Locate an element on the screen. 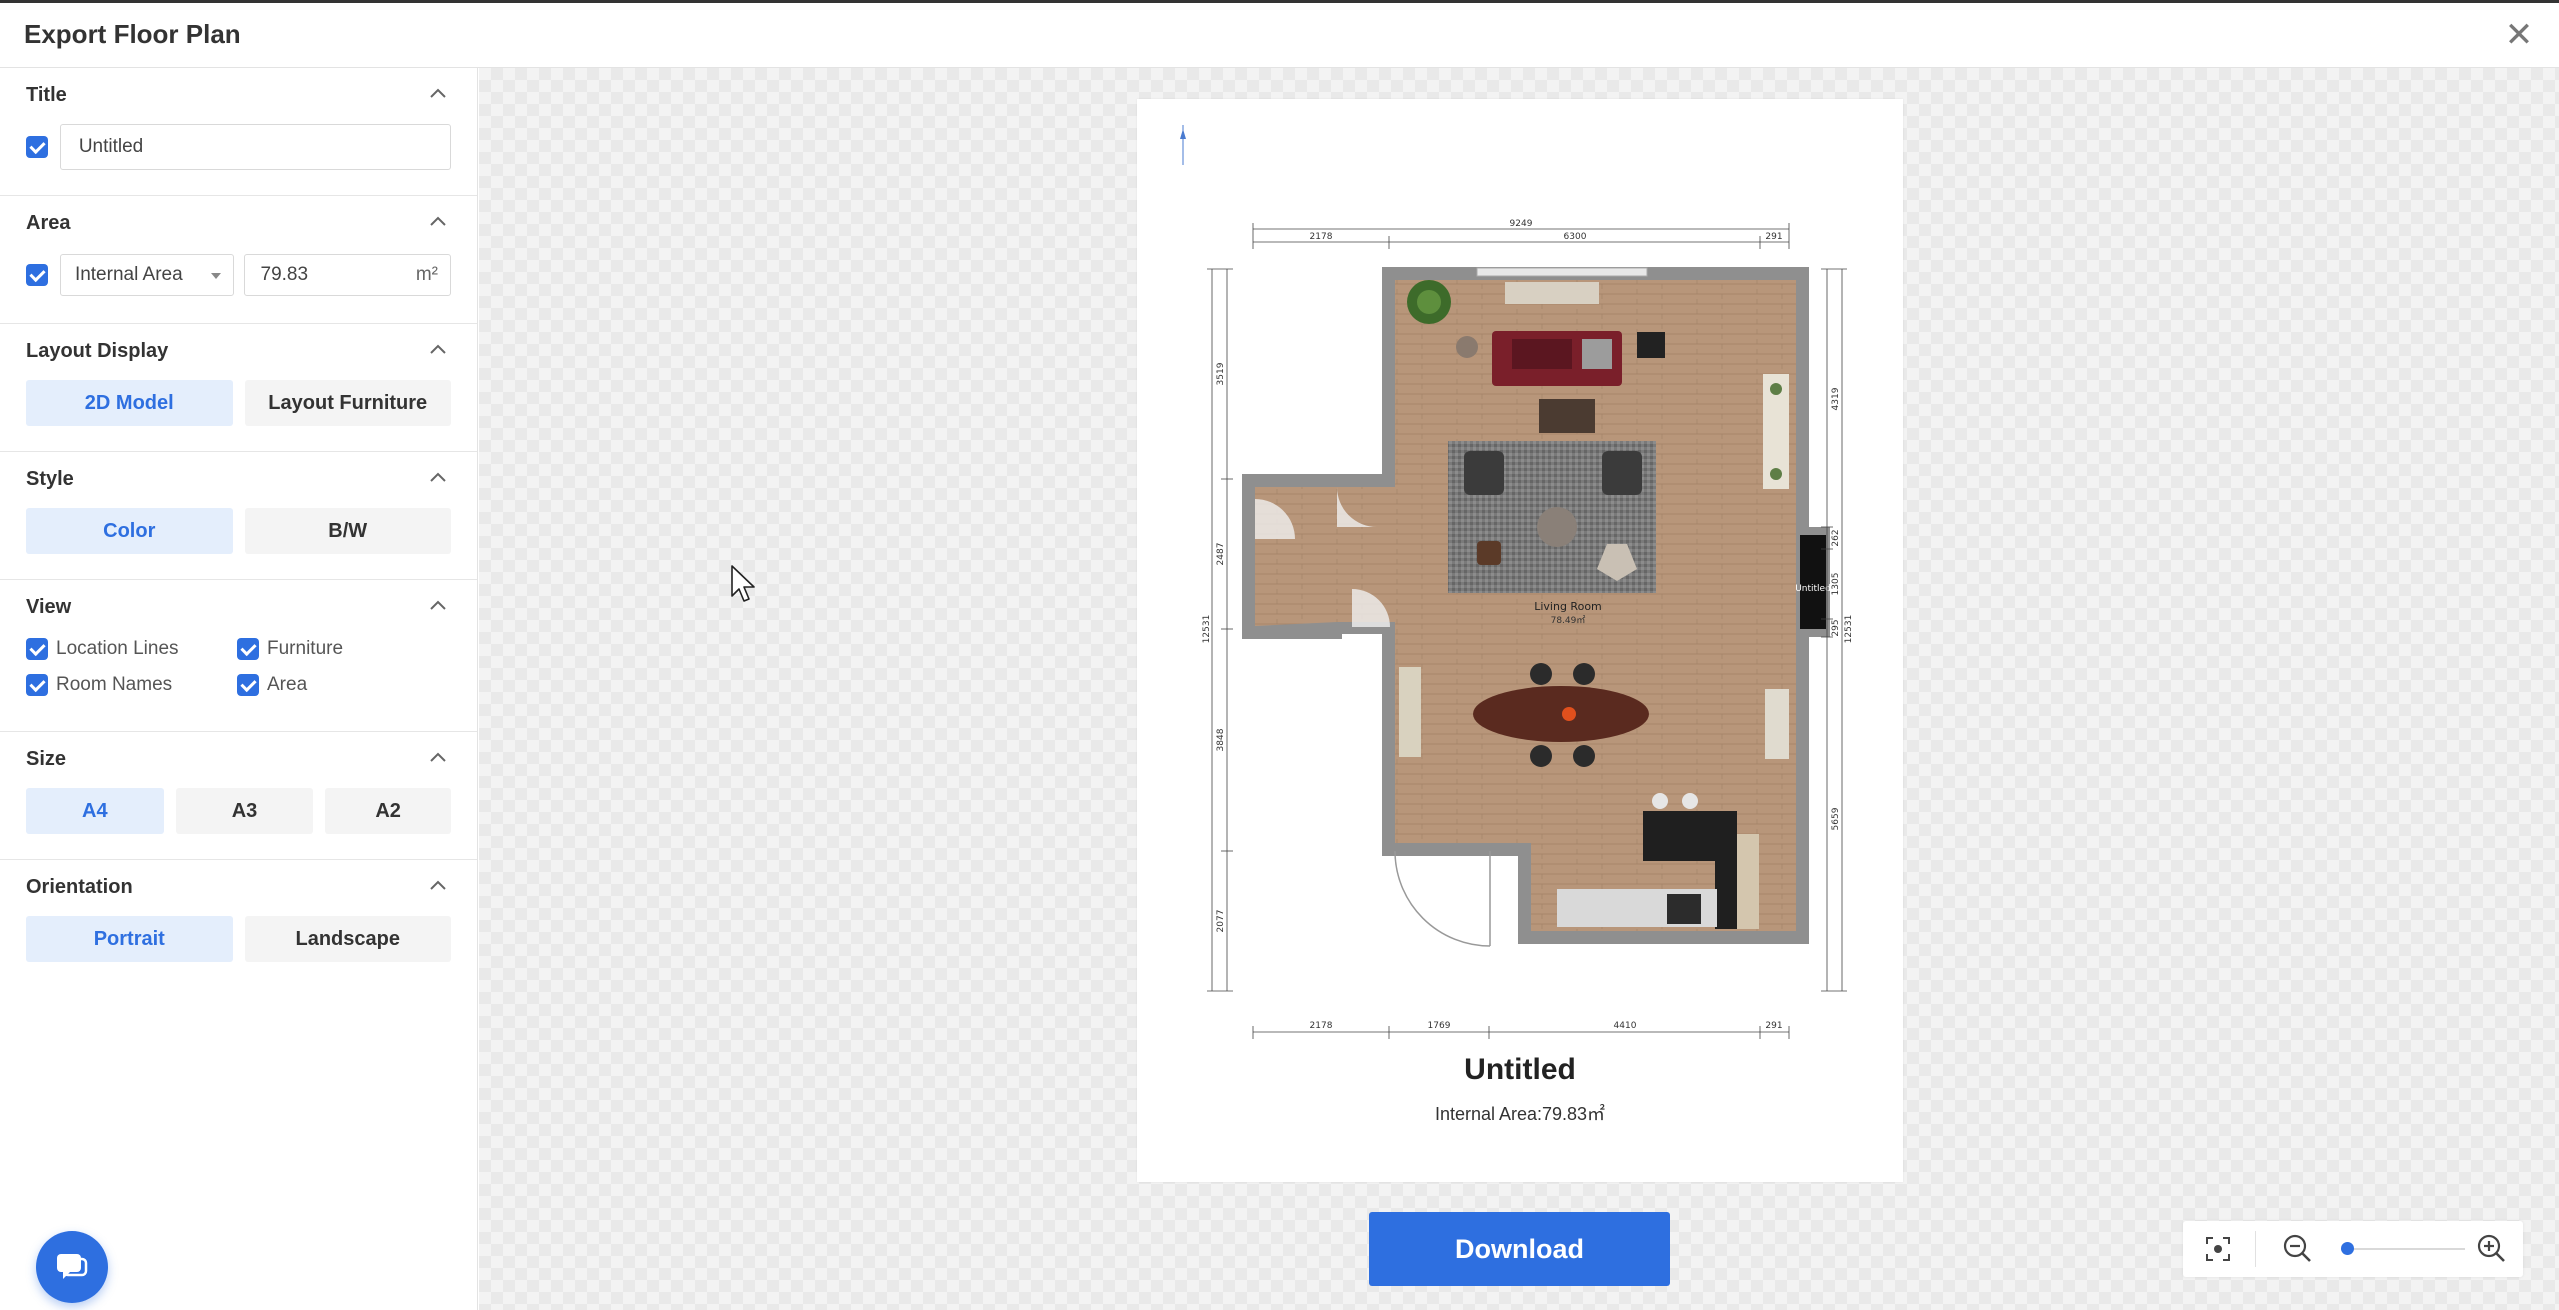 The width and height of the screenshot is (2559, 1310). area-unit: m² is located at coordinates (426, 274).